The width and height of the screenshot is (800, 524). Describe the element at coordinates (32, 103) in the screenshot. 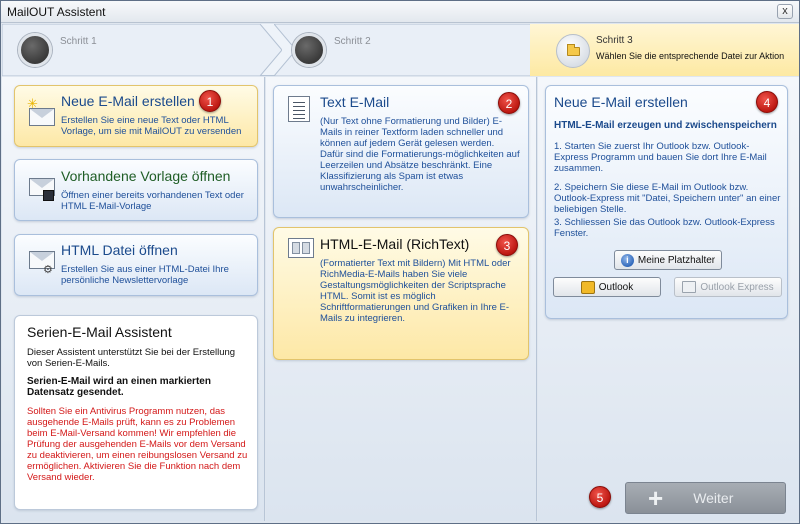

I see `sparkle-icon: ✳` at that location.